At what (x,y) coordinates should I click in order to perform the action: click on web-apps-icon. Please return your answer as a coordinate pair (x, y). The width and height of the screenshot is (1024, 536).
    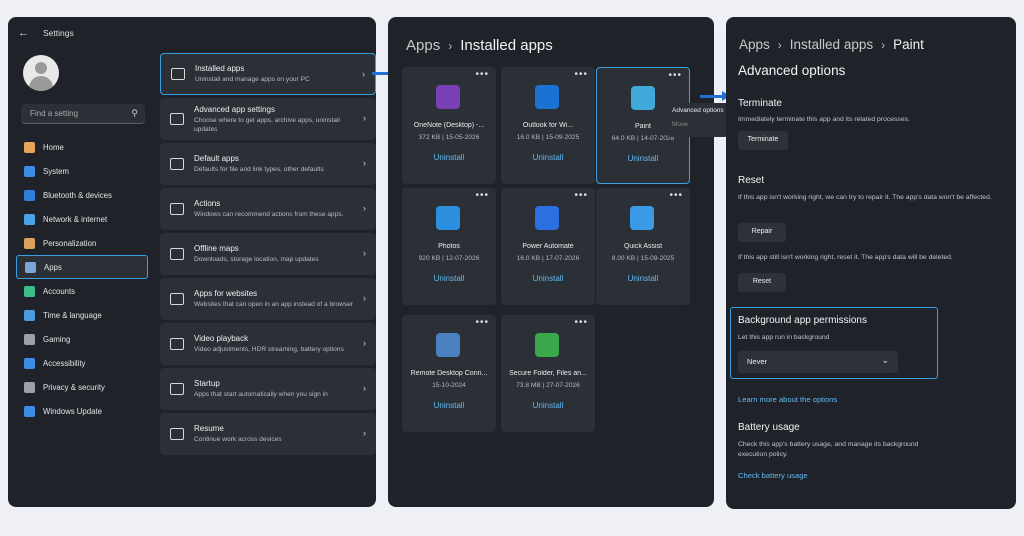
    Looking at the image, I should click on (177, 299).